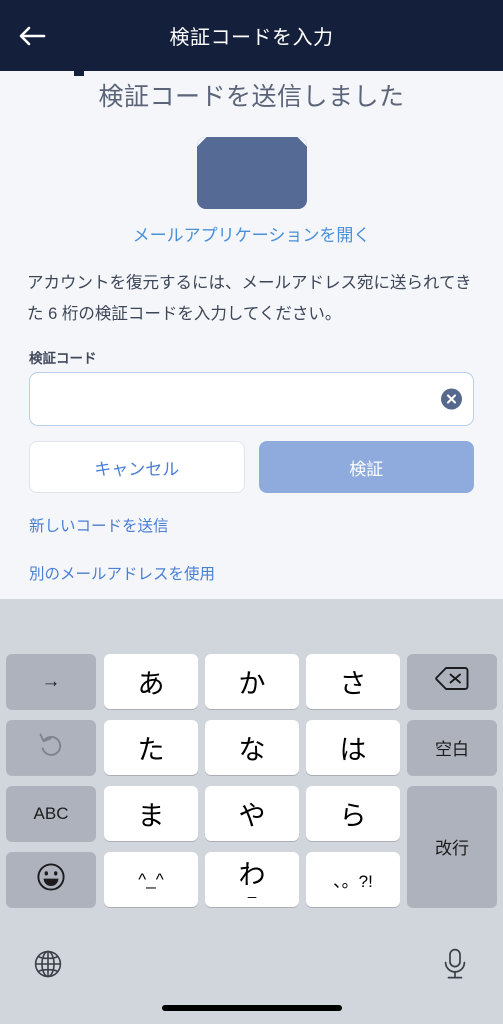  I want to click on resend-code-link: 新しいコードを送信, so click(99, 525).